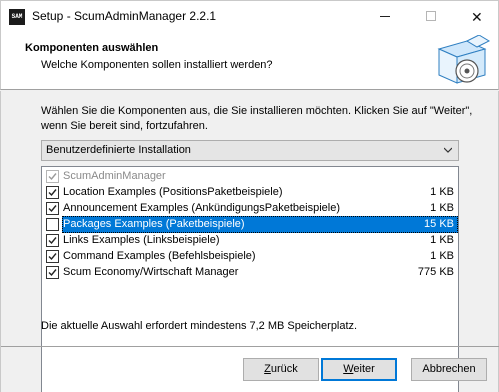 The height and width of the screenshot is (392, 499). Describe the element at coordinates (250, 224) in the screenshot. I see `component-row-selected: Packages Examples (Paketbeispiele) 15 KB` at that location.